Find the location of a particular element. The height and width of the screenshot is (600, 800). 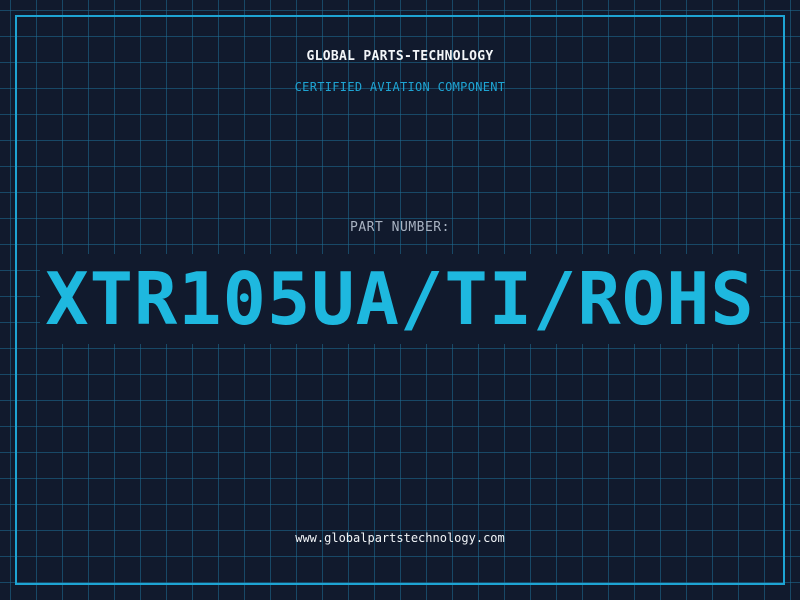

part-number-label: PART NUMBER: is located at coordinates (400, 227).